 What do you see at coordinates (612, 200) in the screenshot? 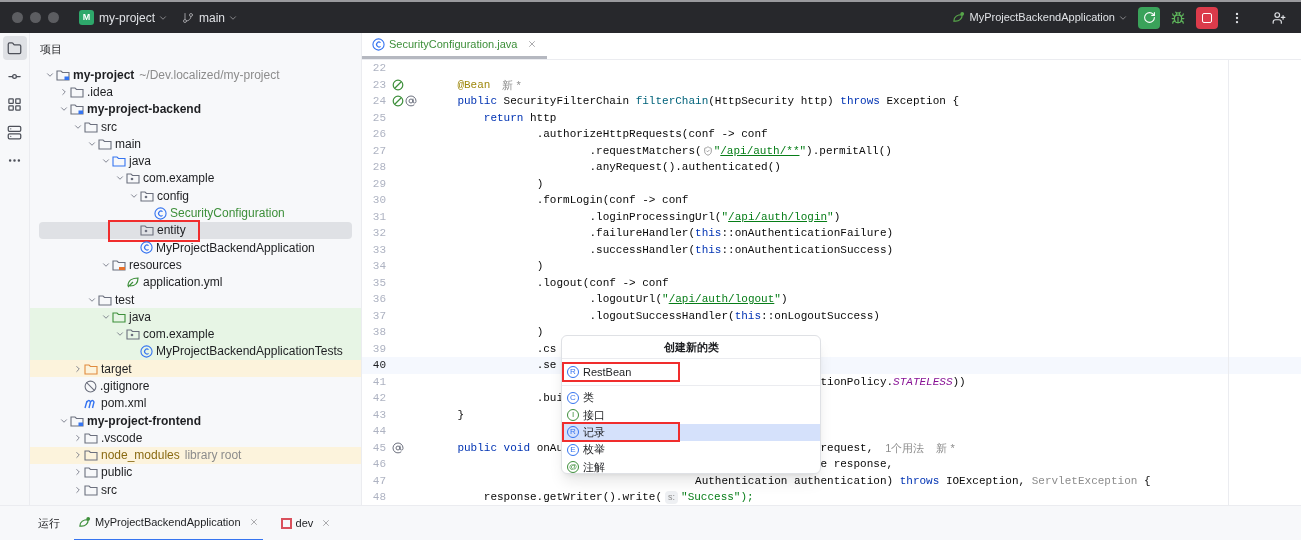
I see `code-line: .formLogin(conf -> conf` at bounding box center [612, 200].